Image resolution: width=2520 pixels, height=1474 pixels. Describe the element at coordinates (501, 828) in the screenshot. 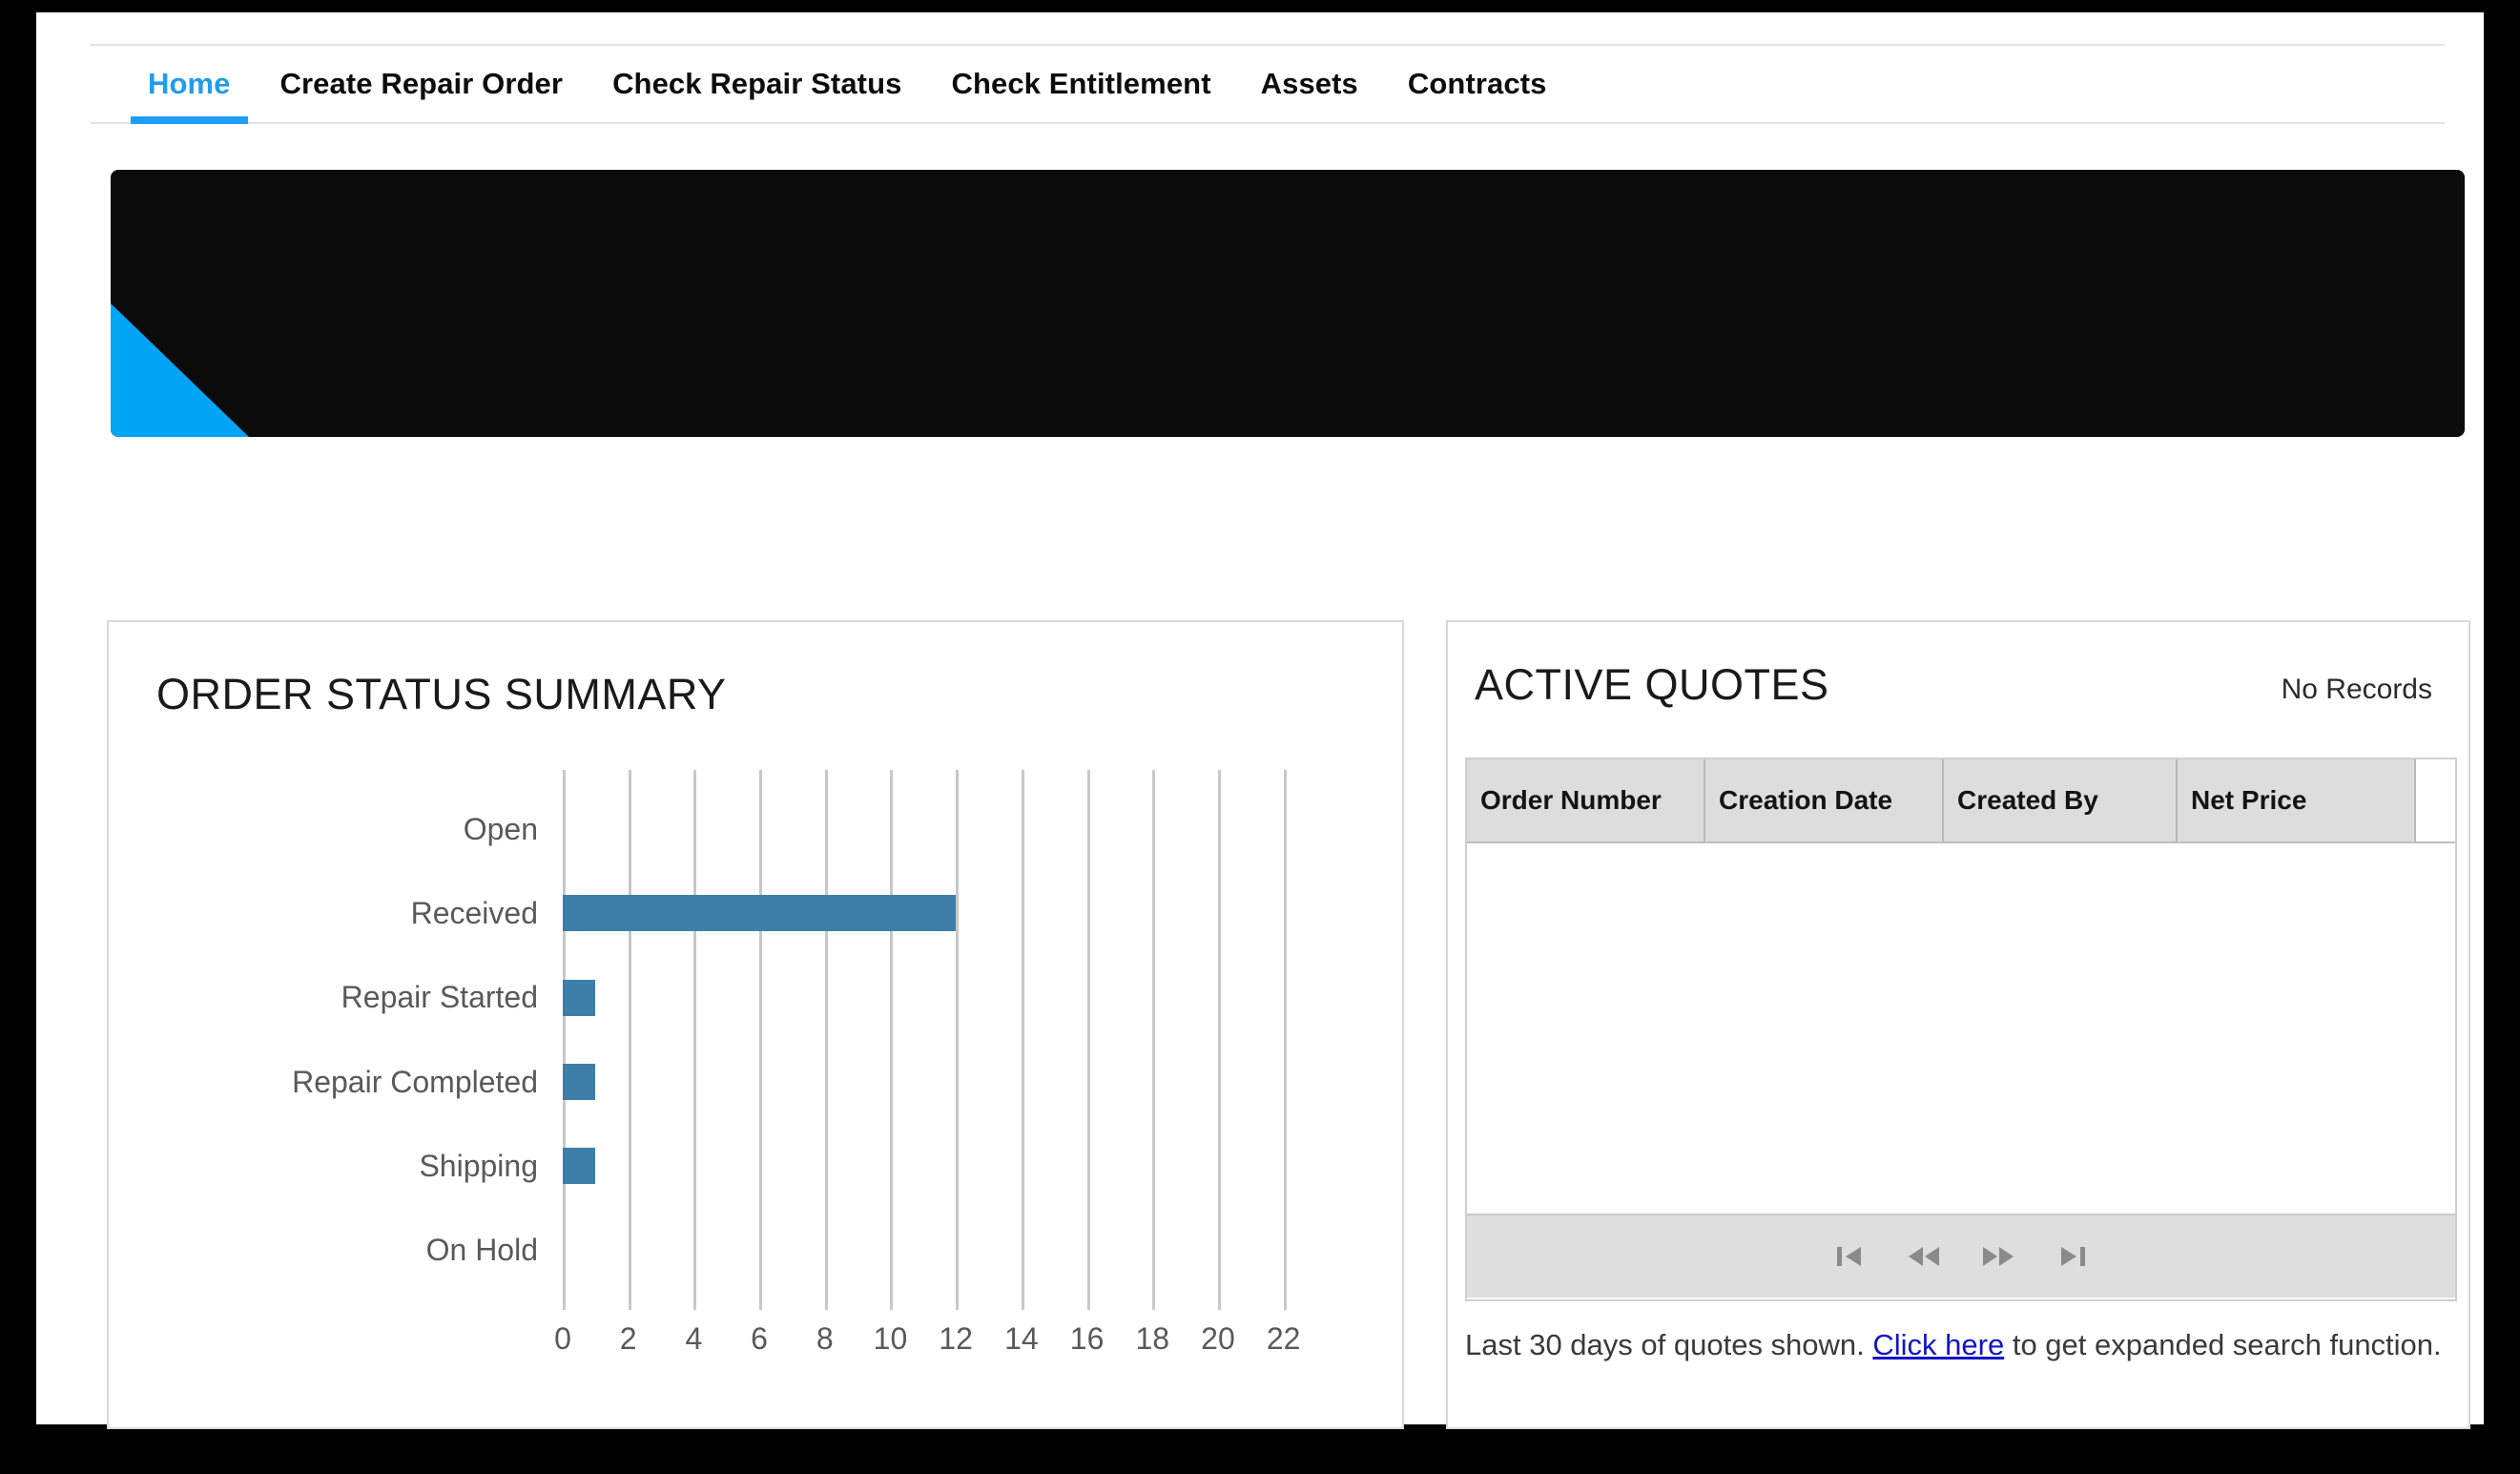

I see `chart-category-label: Open` at that location.